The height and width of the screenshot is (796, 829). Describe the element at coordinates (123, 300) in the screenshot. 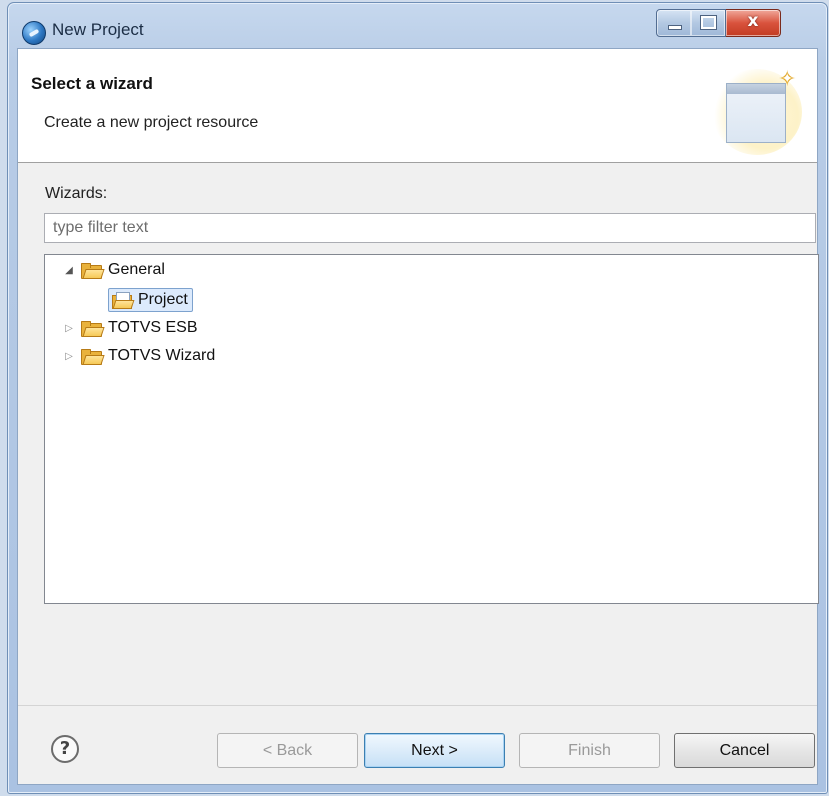

I see `project-icon` at that location.